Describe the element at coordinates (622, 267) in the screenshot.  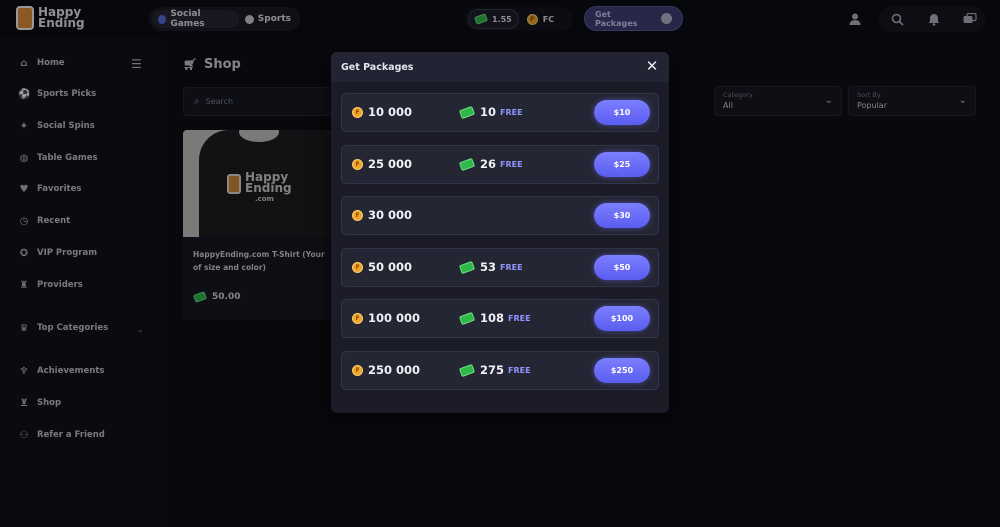
I see `buy-package-button: $50` at that location.